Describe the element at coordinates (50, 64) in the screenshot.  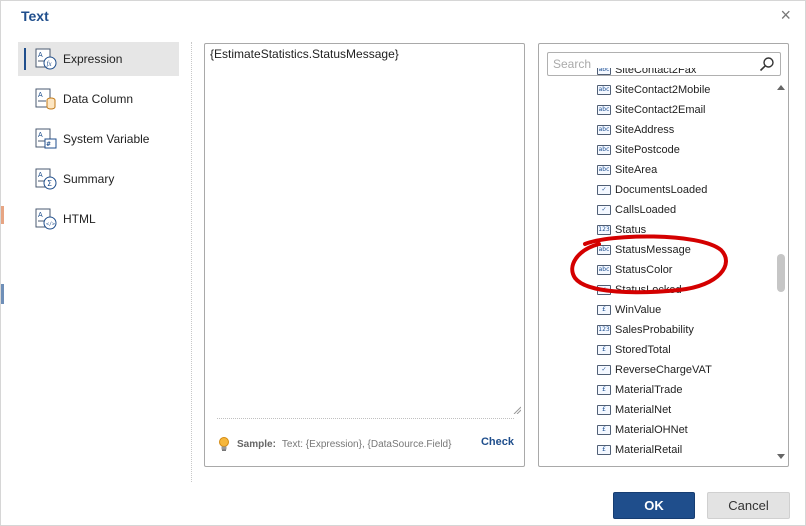
I see `svg-text: fx` at that location.